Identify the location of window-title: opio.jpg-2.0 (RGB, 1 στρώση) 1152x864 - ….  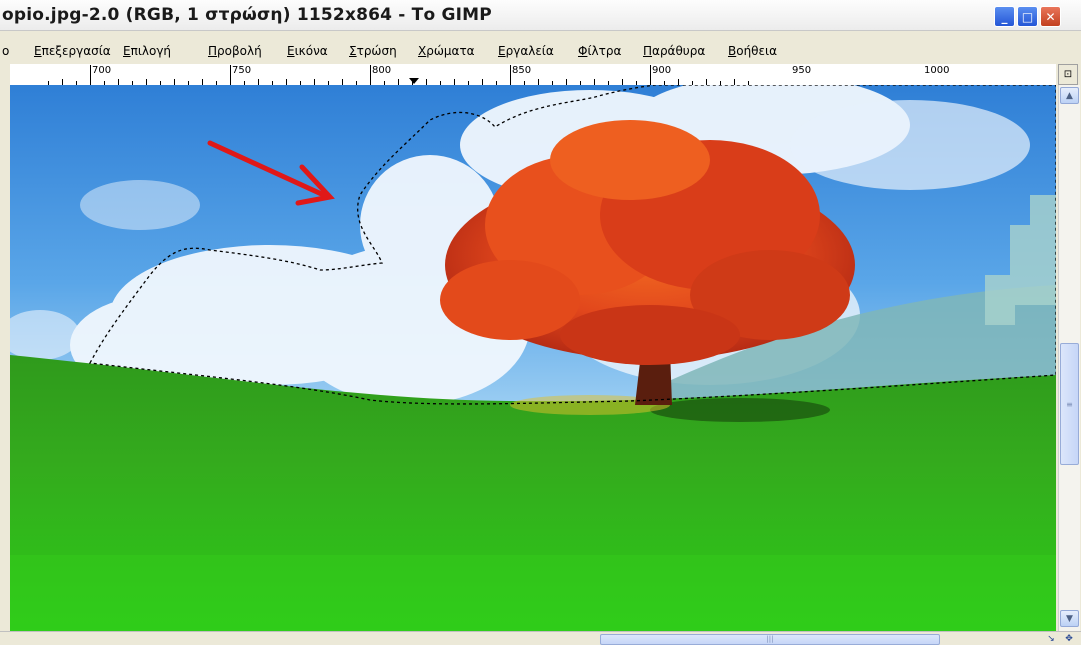
(247, 15).